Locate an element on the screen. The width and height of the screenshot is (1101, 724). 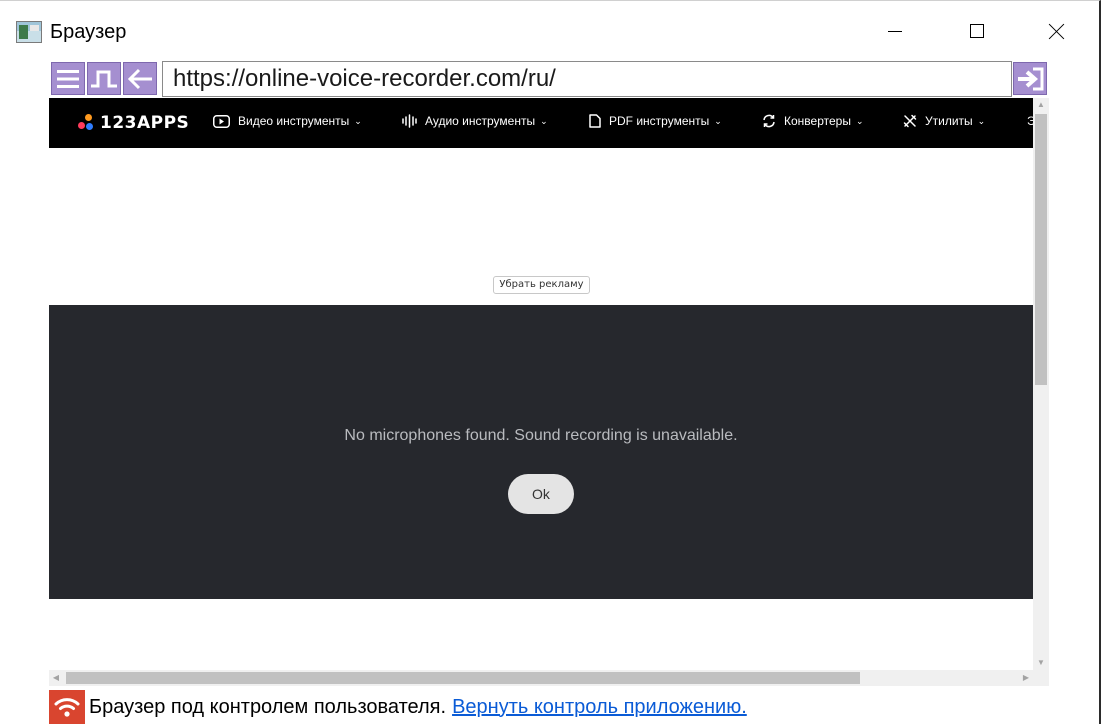
browser-toolbar is located at coordinates (550, 79).